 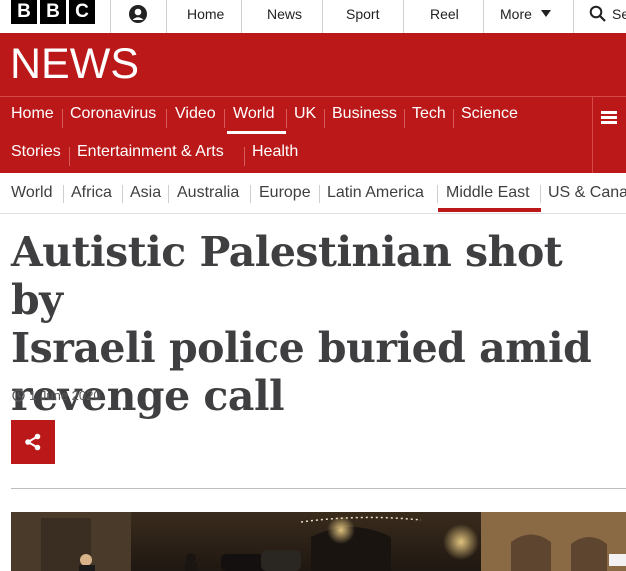 I want to click on search-label: Se, so click(x=619, y=14).